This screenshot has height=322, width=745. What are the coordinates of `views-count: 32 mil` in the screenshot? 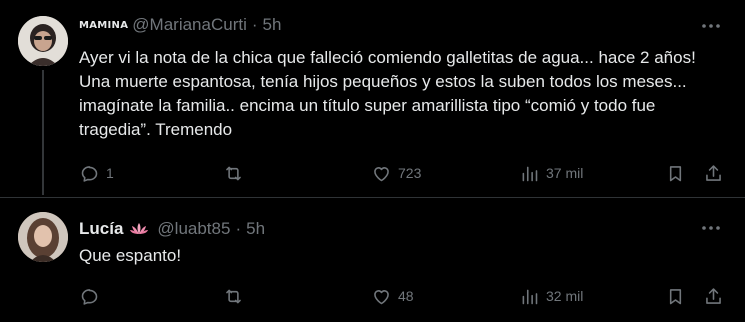 It's located at (565, 296).